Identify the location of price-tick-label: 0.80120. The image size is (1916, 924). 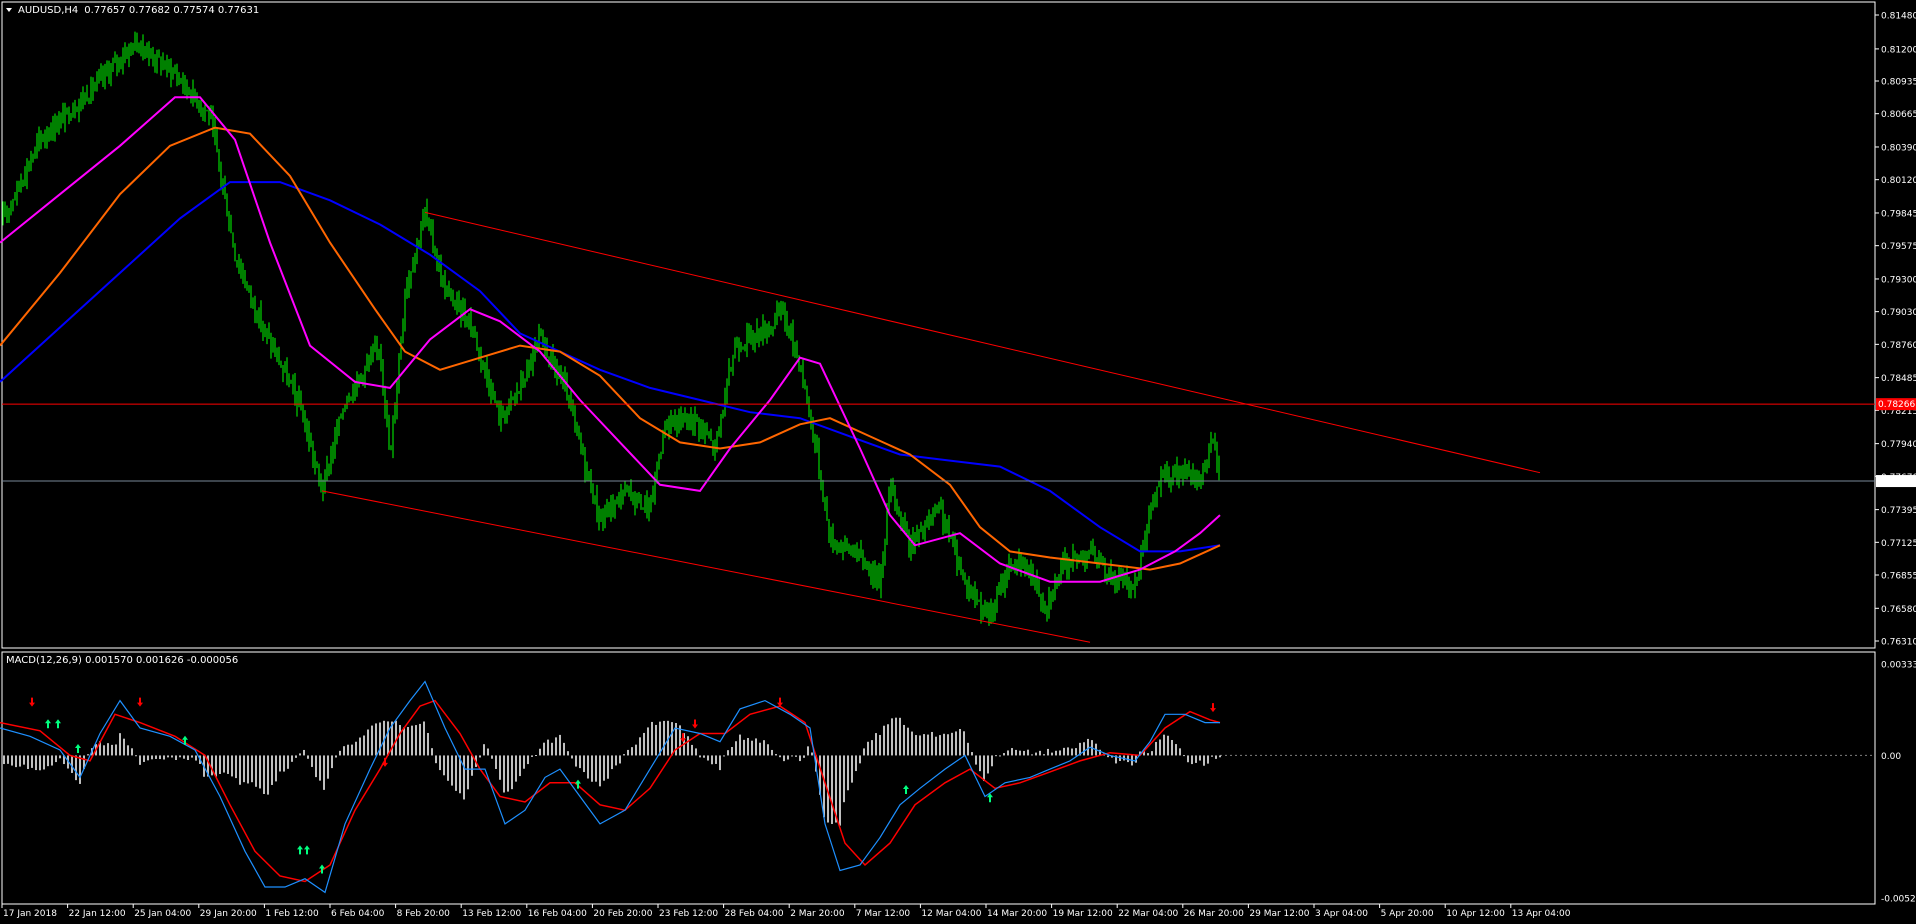
(1898, 181).